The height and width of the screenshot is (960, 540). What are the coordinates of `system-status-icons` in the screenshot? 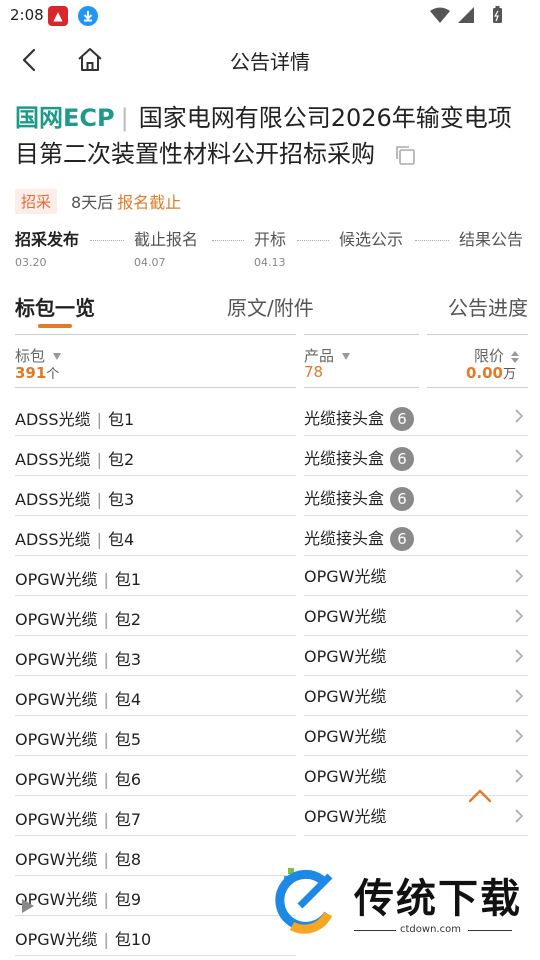 It's located at (466, 14).